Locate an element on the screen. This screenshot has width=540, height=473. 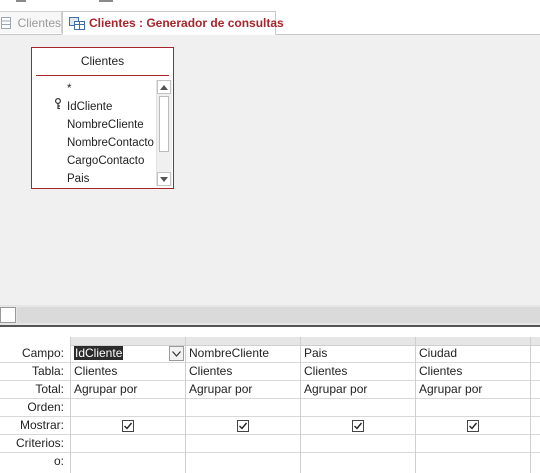
field-item-nombrecontacto: NombreContacto is located at coordinates (110, 143).